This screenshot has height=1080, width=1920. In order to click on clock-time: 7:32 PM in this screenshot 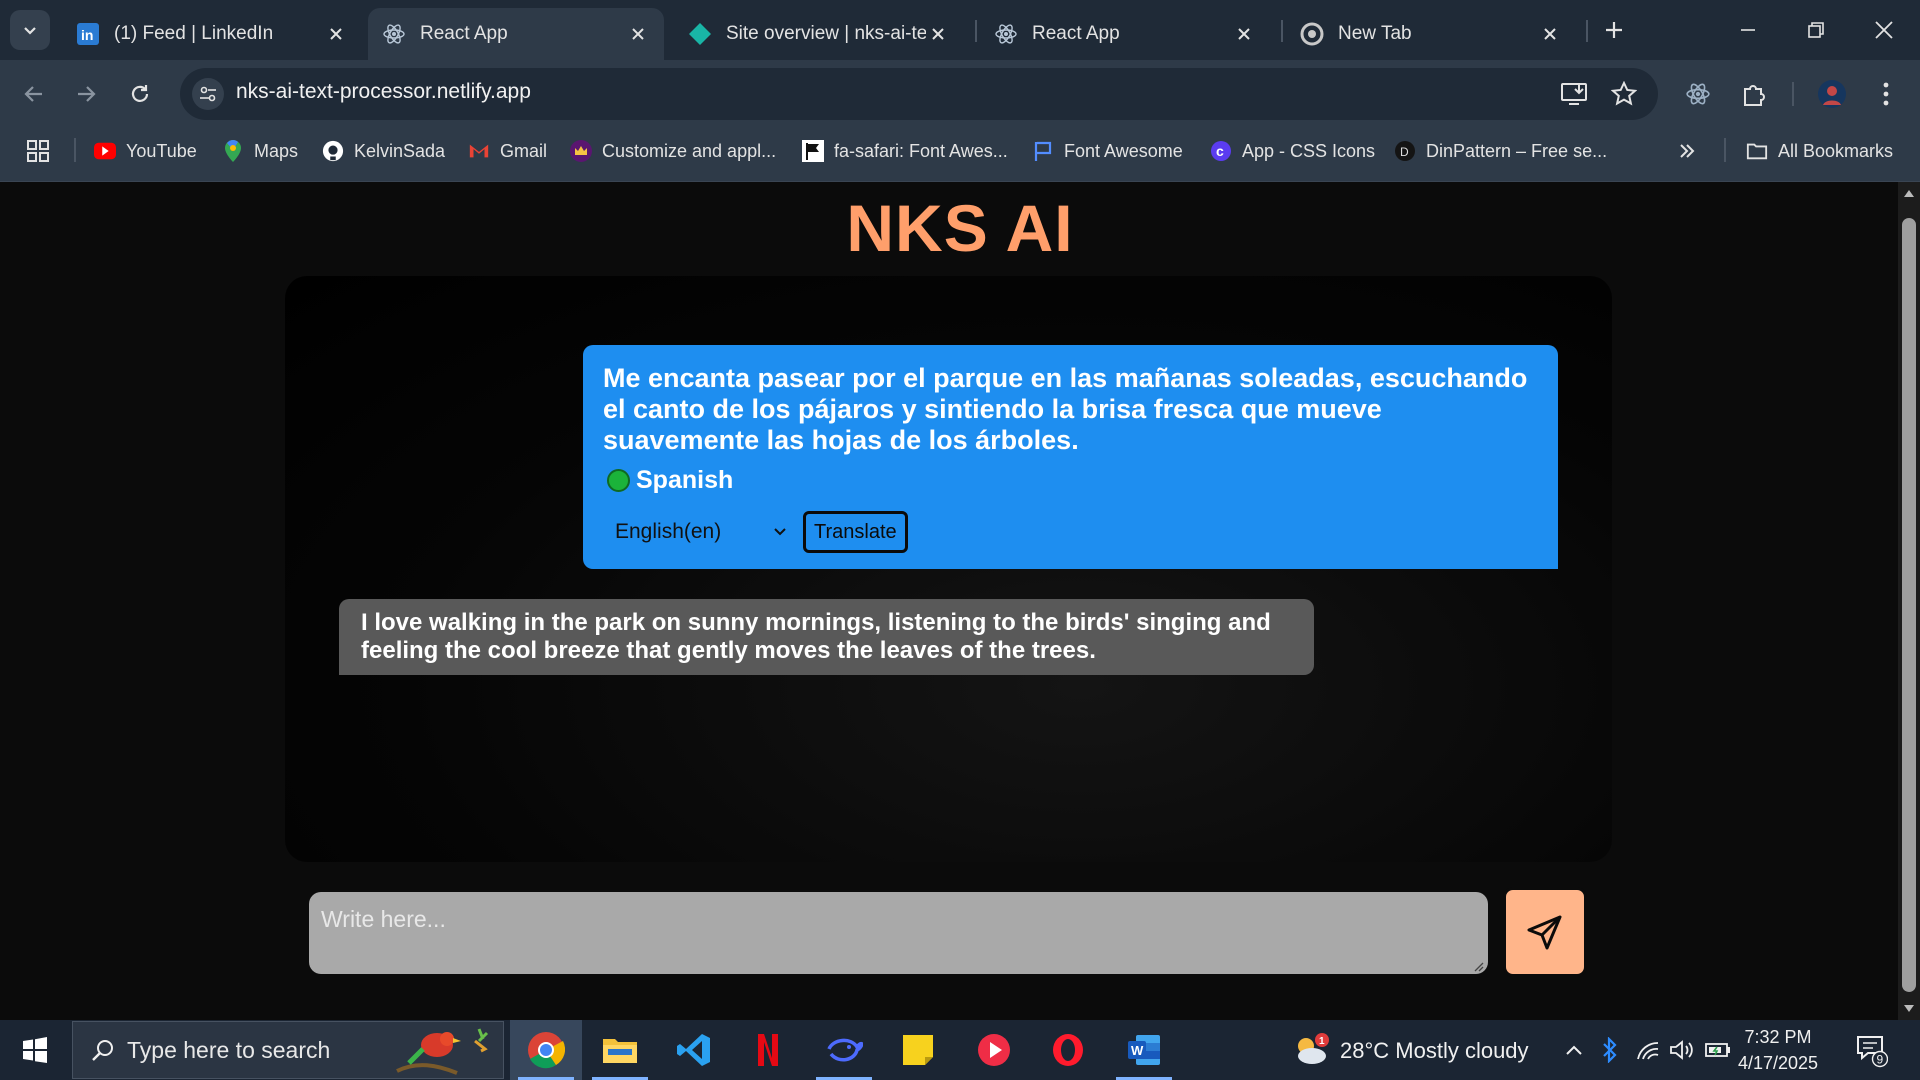, I will do `click(1778, 1037)`.